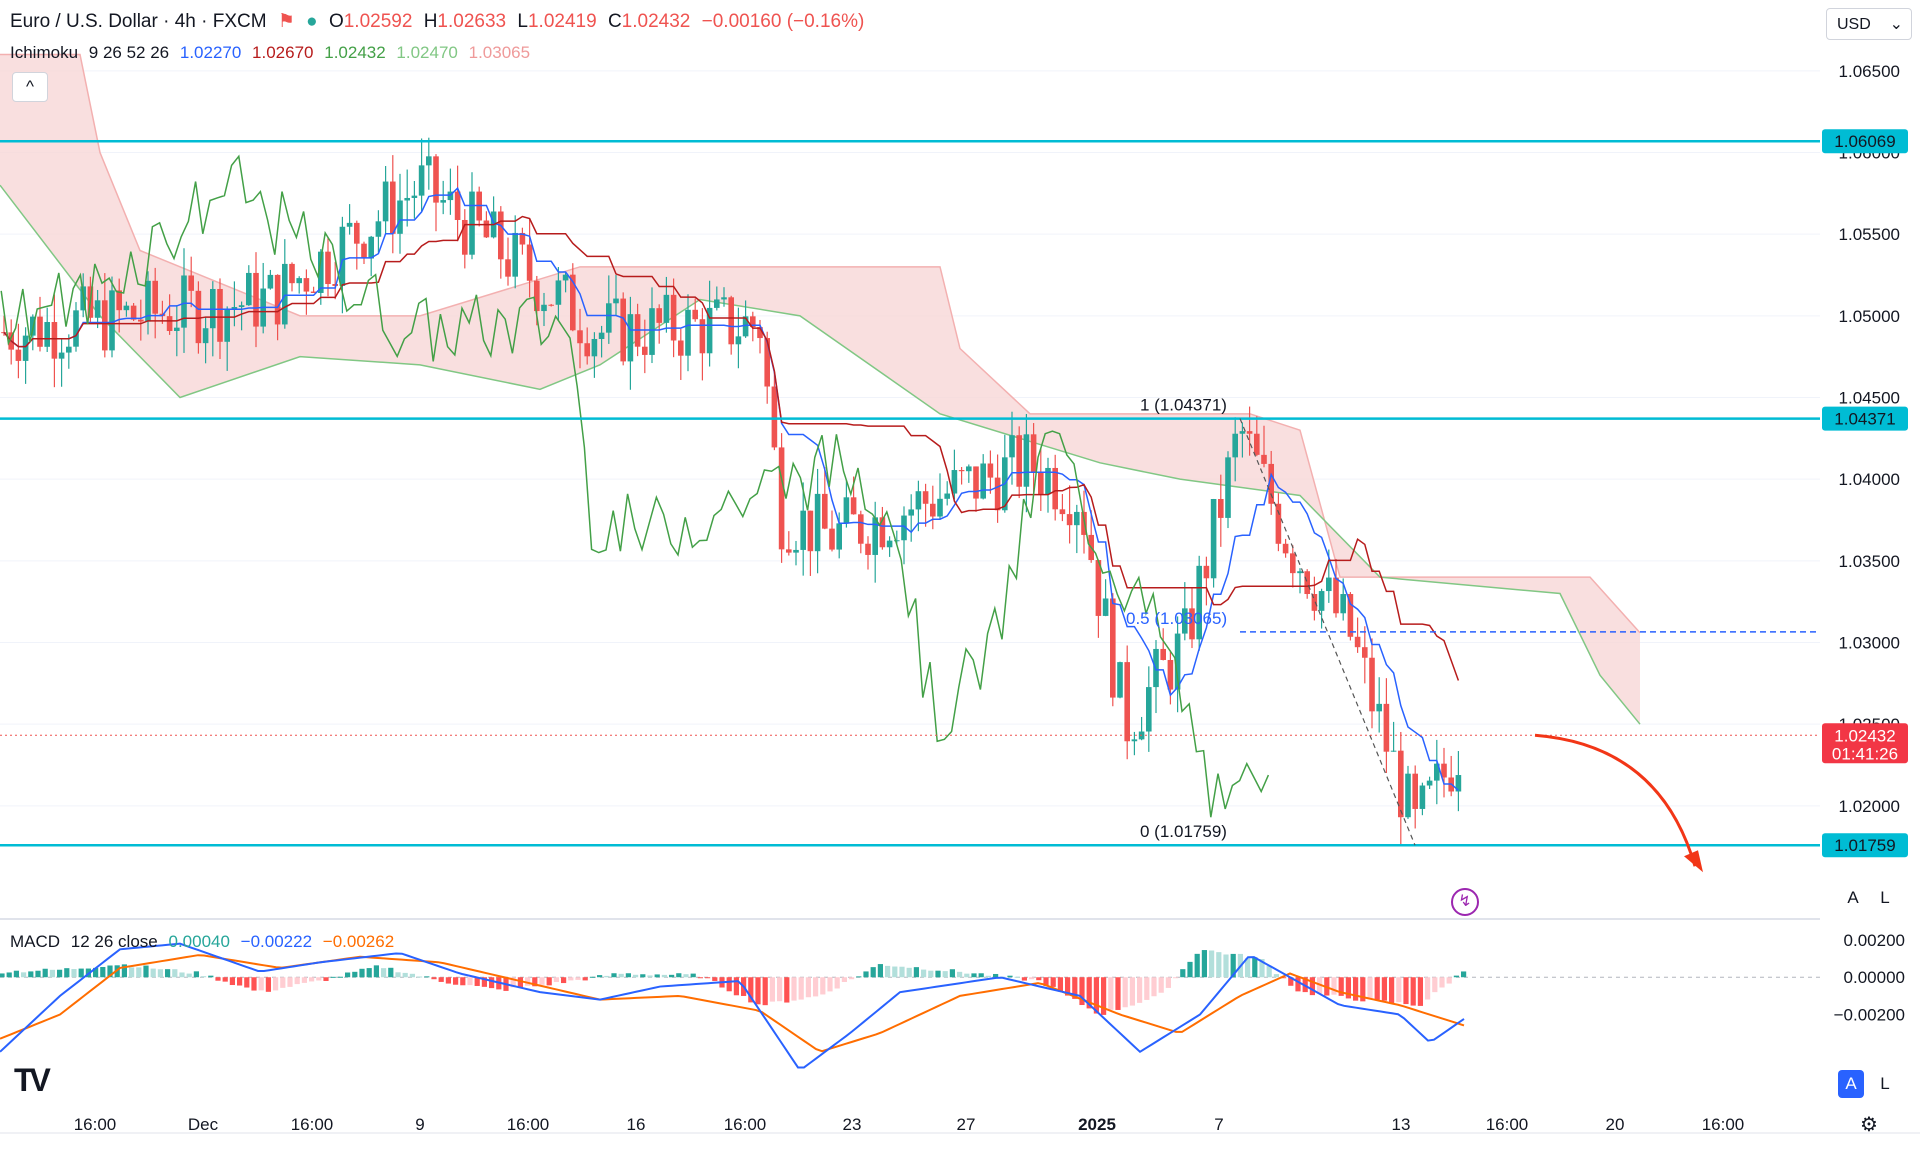  I want to click on currency-selector: USD ⌄, so click(1869, 24).